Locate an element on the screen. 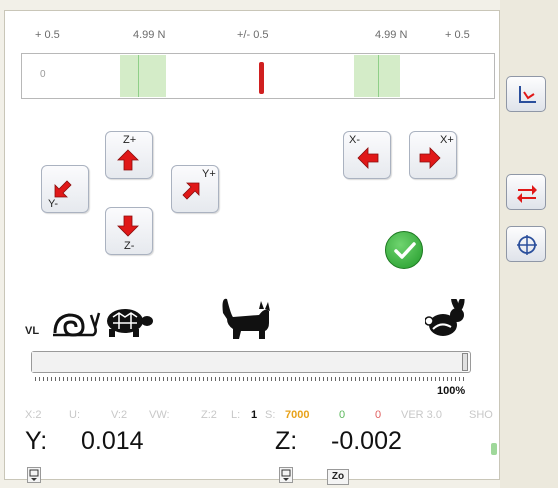  arrow-up-right-icon is located at coordinates (191, 191).